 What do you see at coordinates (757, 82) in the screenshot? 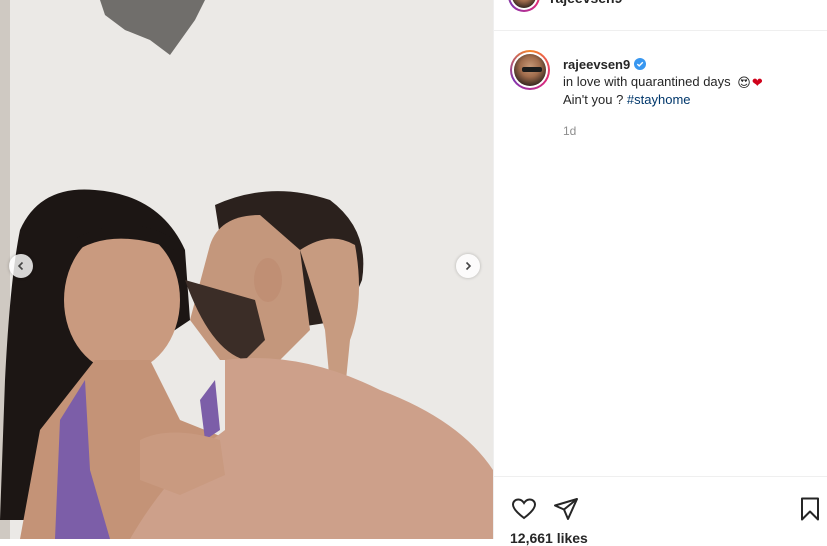
I see `red-heart-emoji: ❤` at bounding box center [757, 82].